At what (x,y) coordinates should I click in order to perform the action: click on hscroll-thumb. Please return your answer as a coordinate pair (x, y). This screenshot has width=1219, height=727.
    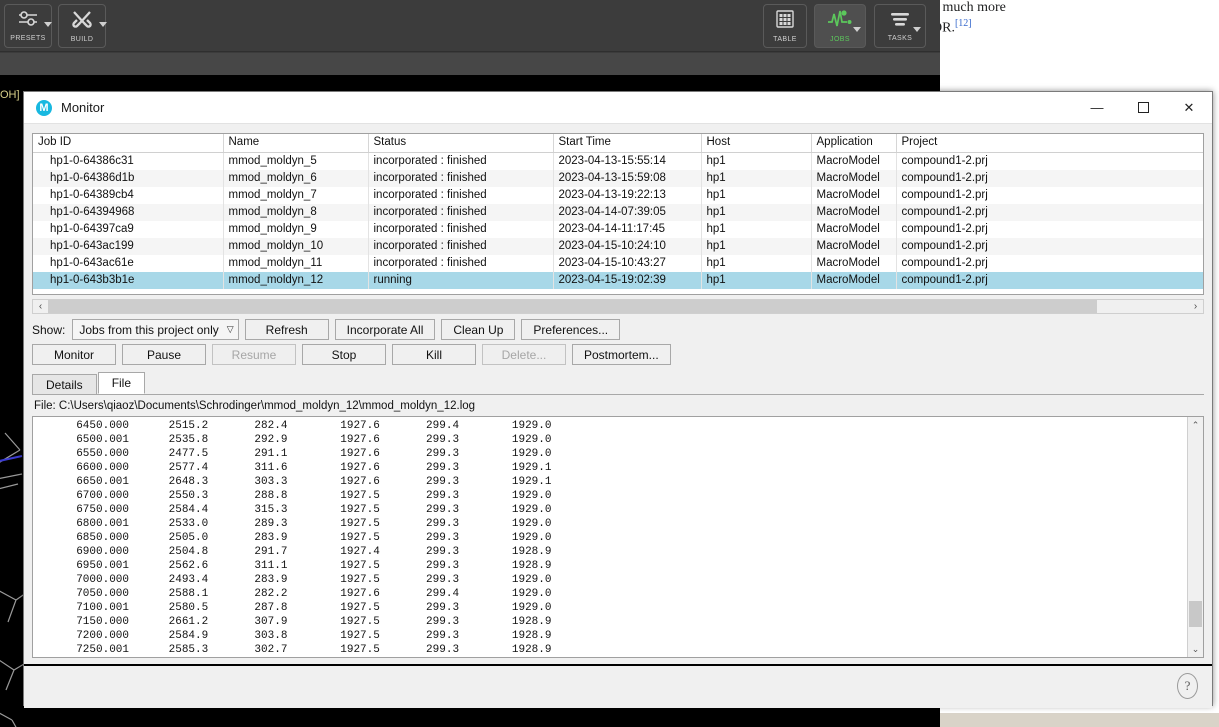
    Looking at the image, I should click on (572, 306).